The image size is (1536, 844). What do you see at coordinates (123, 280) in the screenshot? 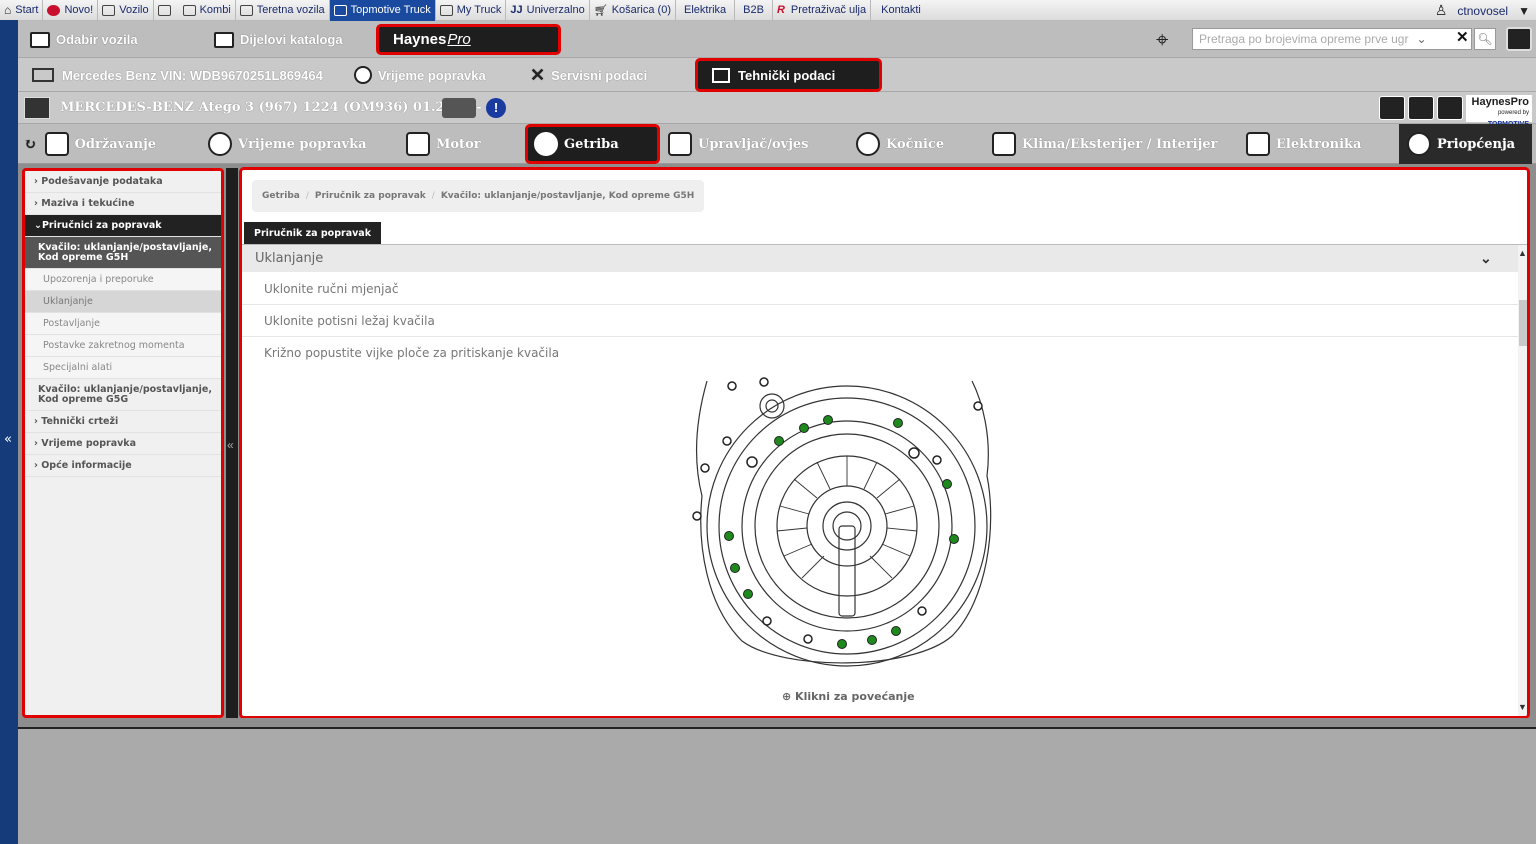
I see `sidebar-item-upozorenja: Upozorenja i preporuke` at bounding box center [123, 280].